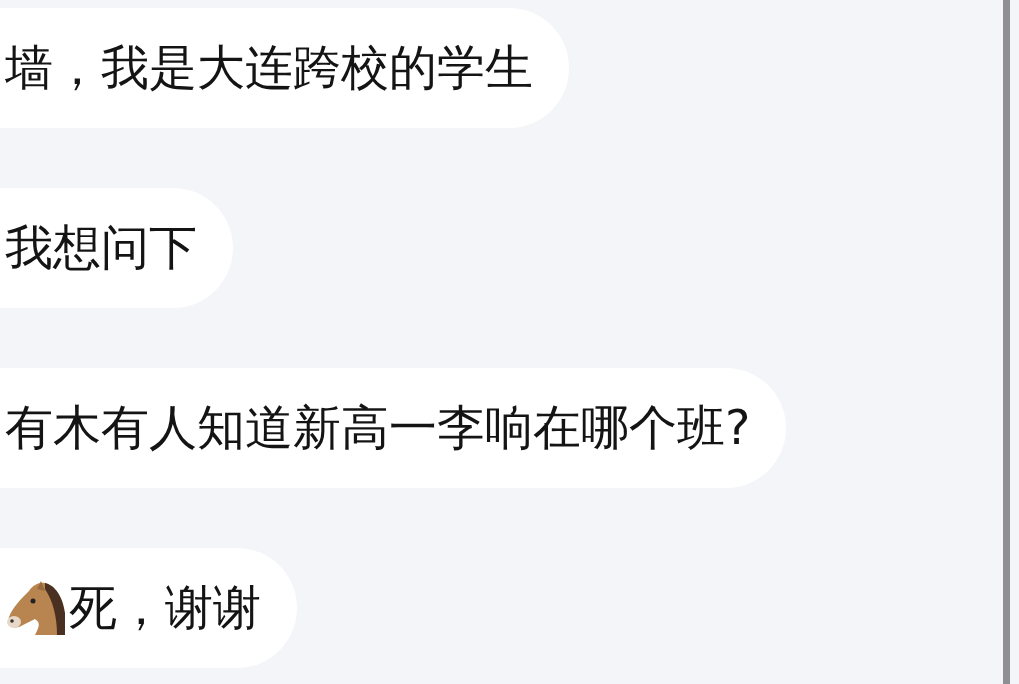  I want to click on message-text: 死，谢谢, so click(165, 607).